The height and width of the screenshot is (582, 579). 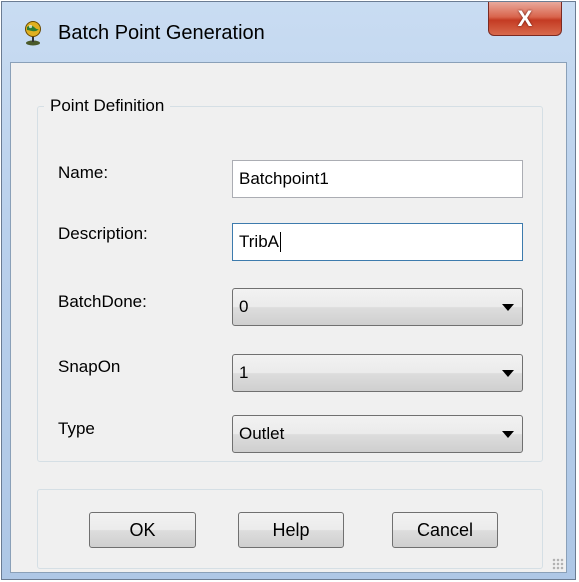 I want to click on button-panel: OK Help Cancel, so click(x=290, y=529).